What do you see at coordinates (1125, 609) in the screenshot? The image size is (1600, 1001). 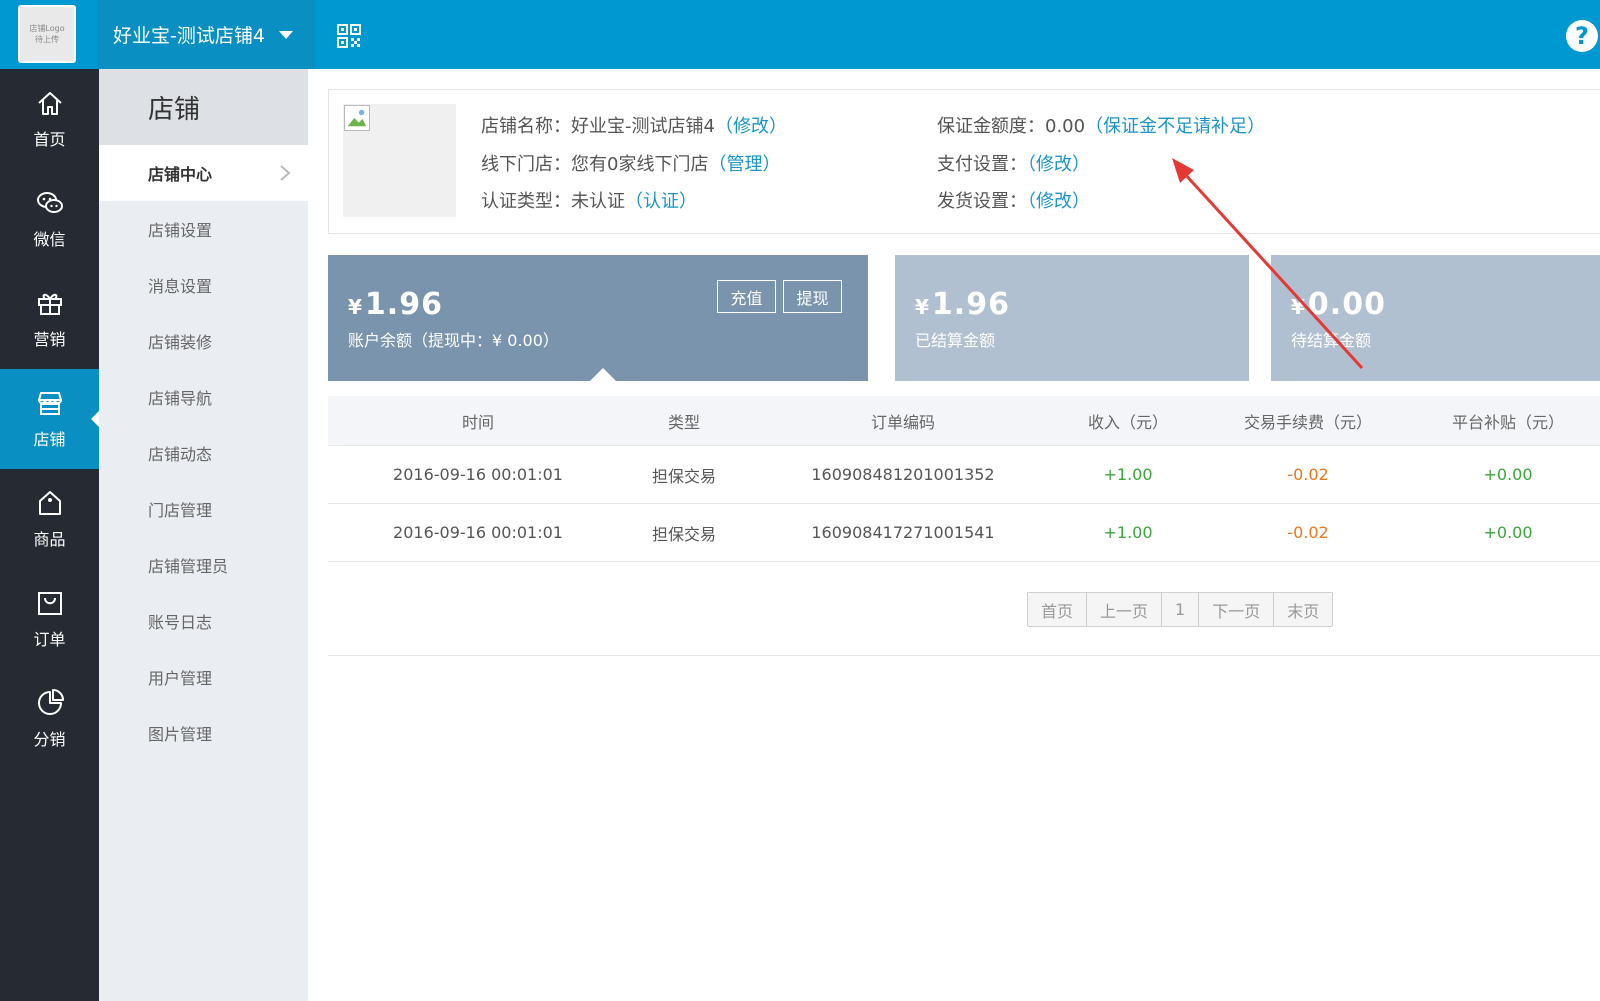 I see `previous-page-button: 上一页` at bounding box center [1125, 609].